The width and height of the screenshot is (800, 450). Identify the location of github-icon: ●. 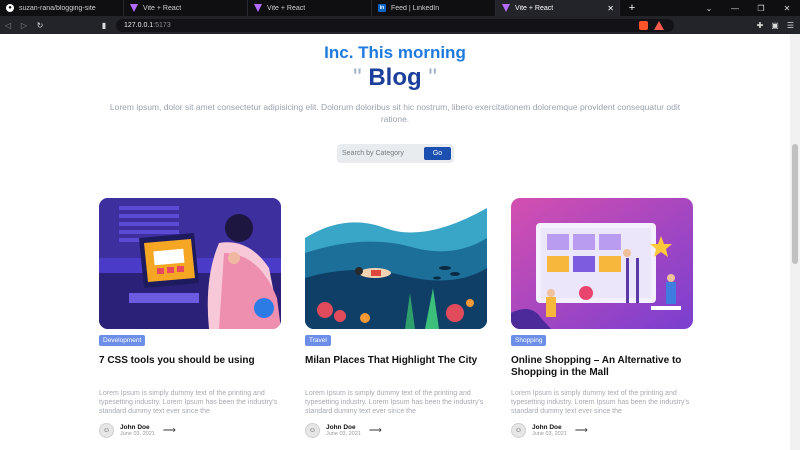
(10, 8).